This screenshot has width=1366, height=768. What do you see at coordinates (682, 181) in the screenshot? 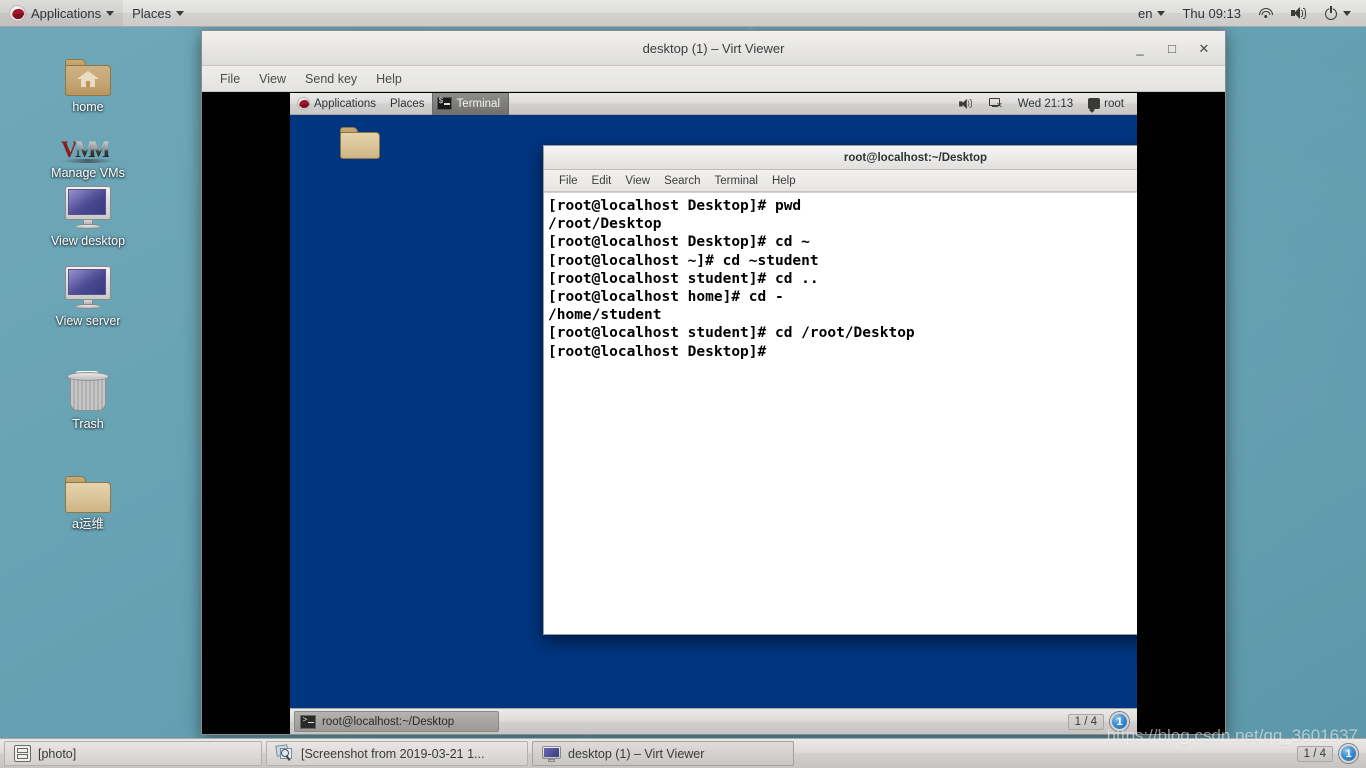
I see `menu-search: Search` at bounding box center [682, 181].